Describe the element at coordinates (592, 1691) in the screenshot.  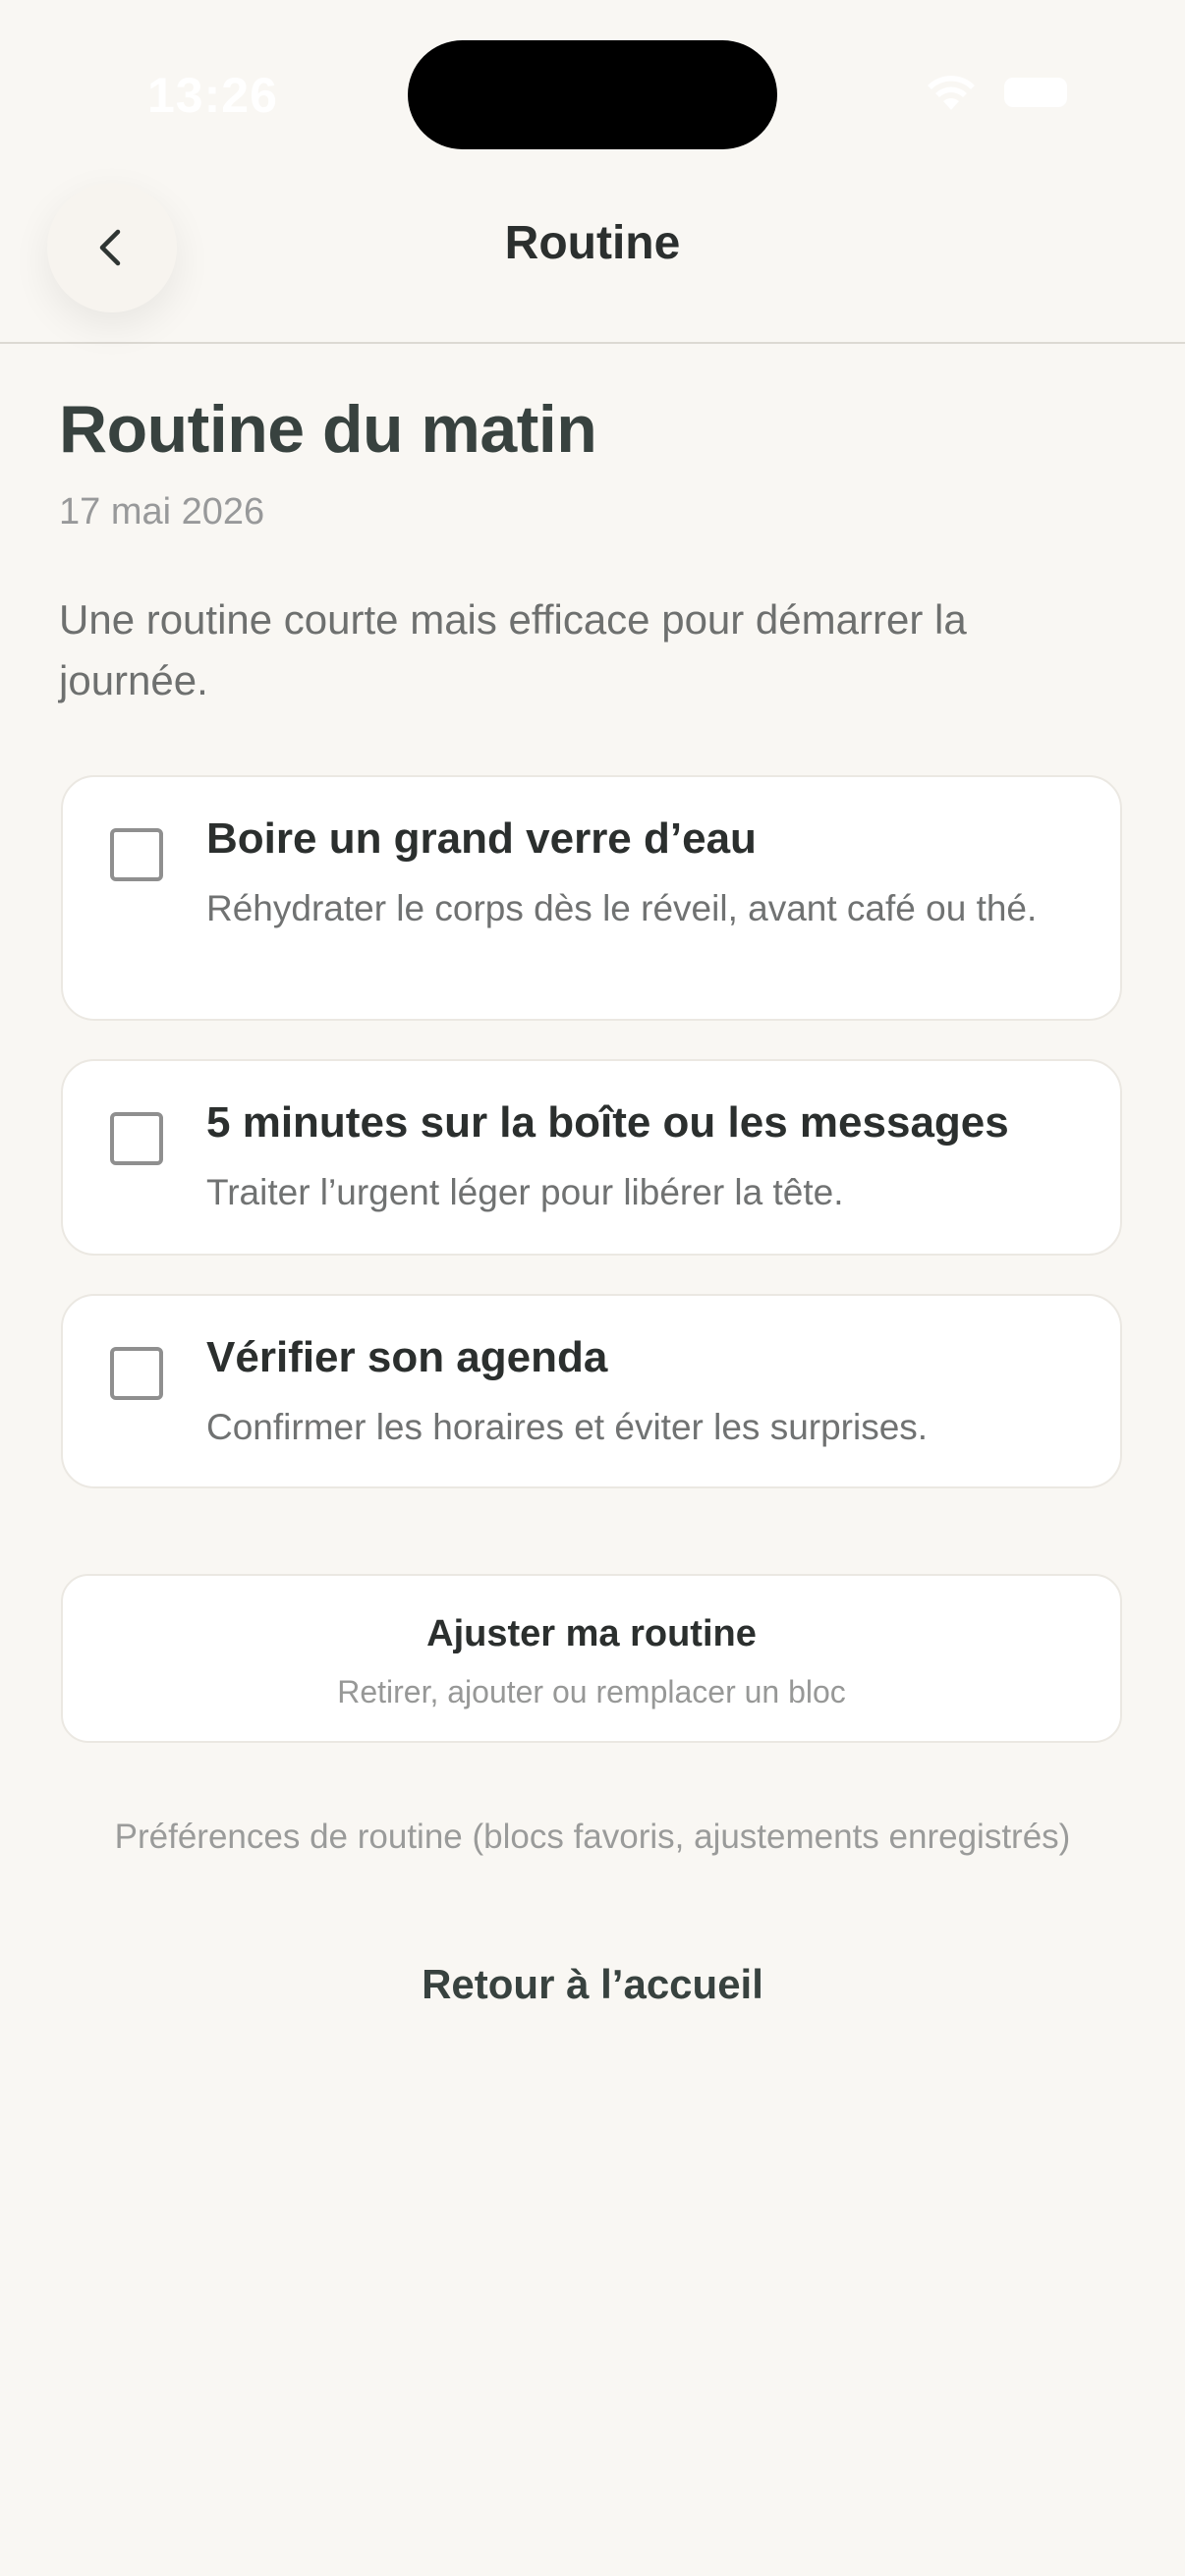
I see `adjust-routine-subtitle: Retirer, ajouter ou remplacer un bloc` at that location.